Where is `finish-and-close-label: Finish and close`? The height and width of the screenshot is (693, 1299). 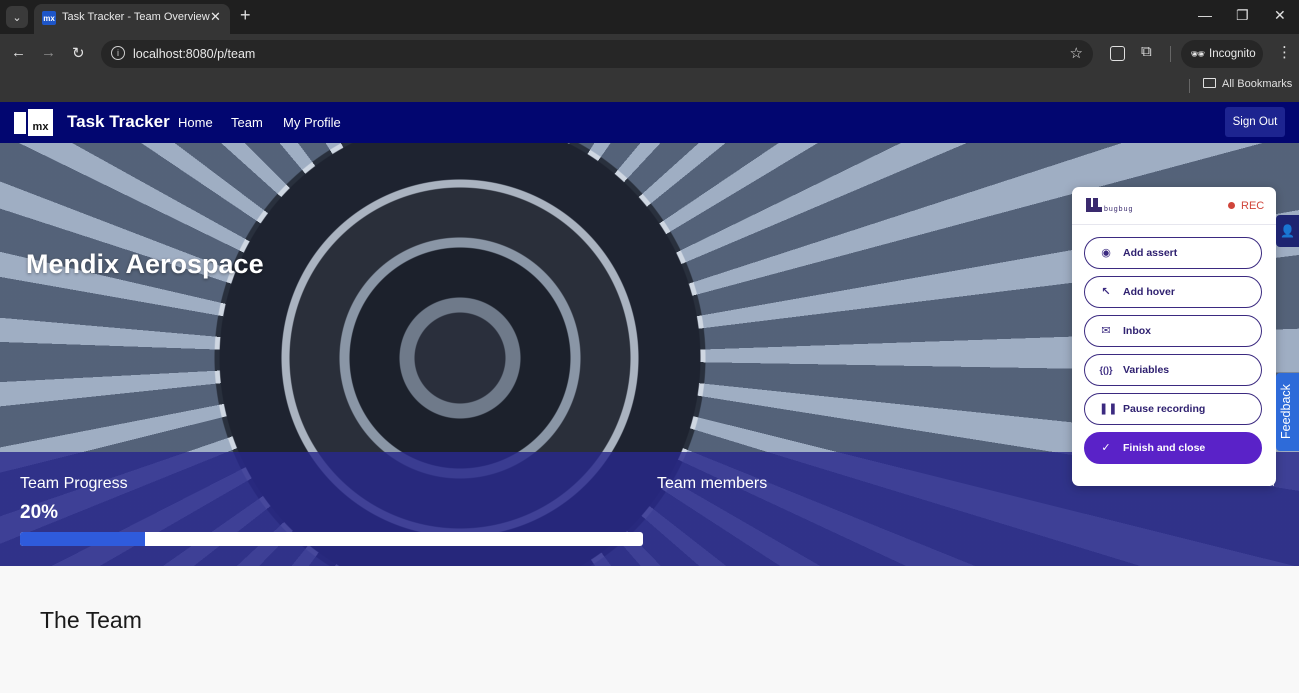 finish-and-close-label: Finish and close is located at coordinates (1164, 448).